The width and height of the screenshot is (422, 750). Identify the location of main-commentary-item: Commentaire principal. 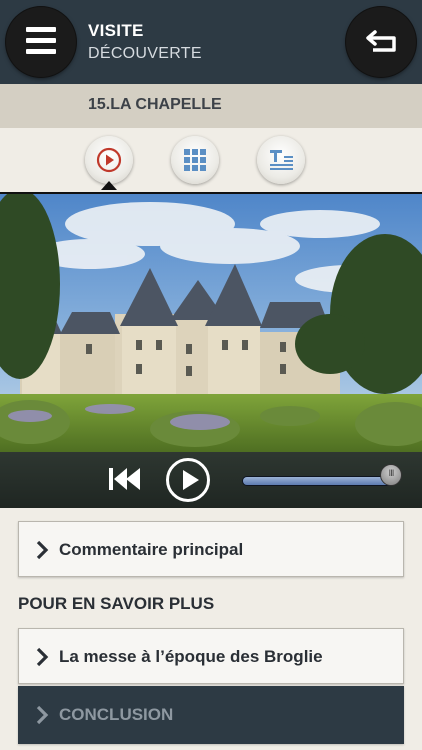
(211, 549).